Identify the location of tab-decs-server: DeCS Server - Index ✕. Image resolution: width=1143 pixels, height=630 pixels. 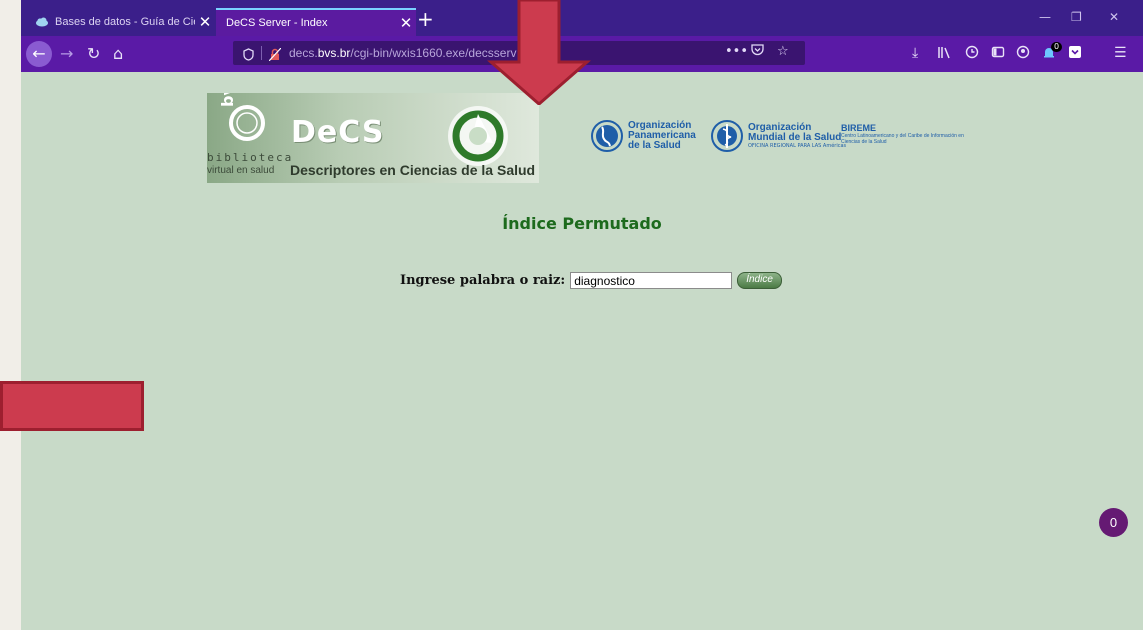
(316, 22).